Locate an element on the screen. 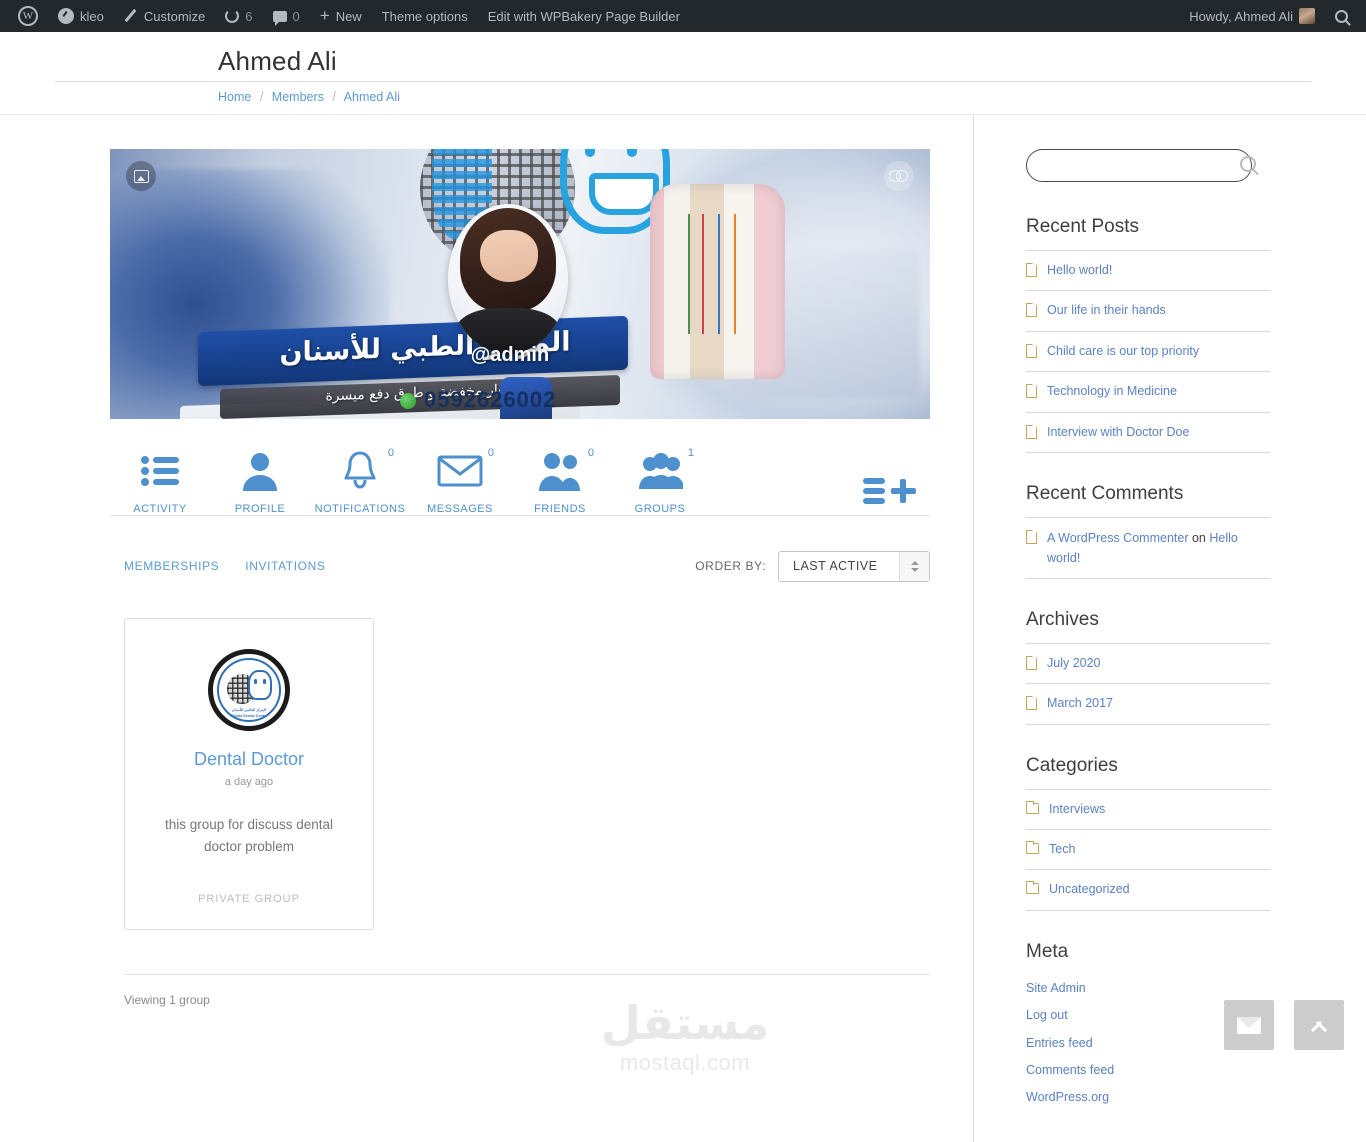 This screenshot has width=1366, height=1142. list-item: Interview with Doctor Doe is located at coordinates (1148, 432).